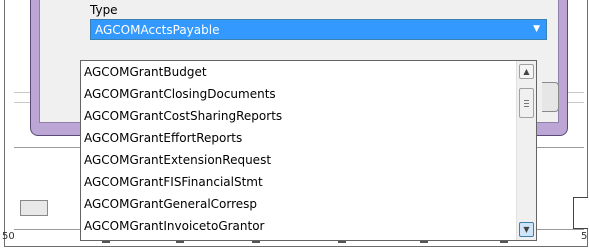  Describe the element at coordinates (8, 236) in the screenshot. I see `ruler-label-left: 50` at that location.